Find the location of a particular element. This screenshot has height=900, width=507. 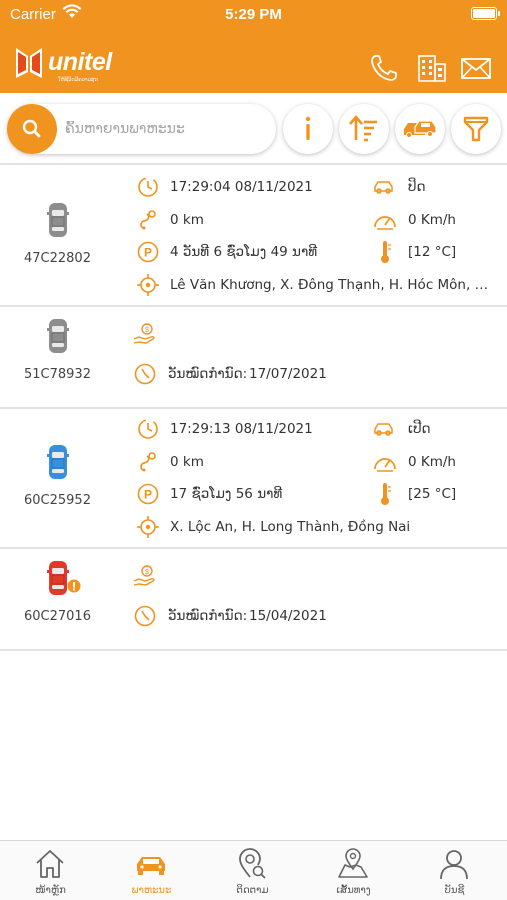

vehicle-plate: 60C25952 is located at coordinates (57, 500).